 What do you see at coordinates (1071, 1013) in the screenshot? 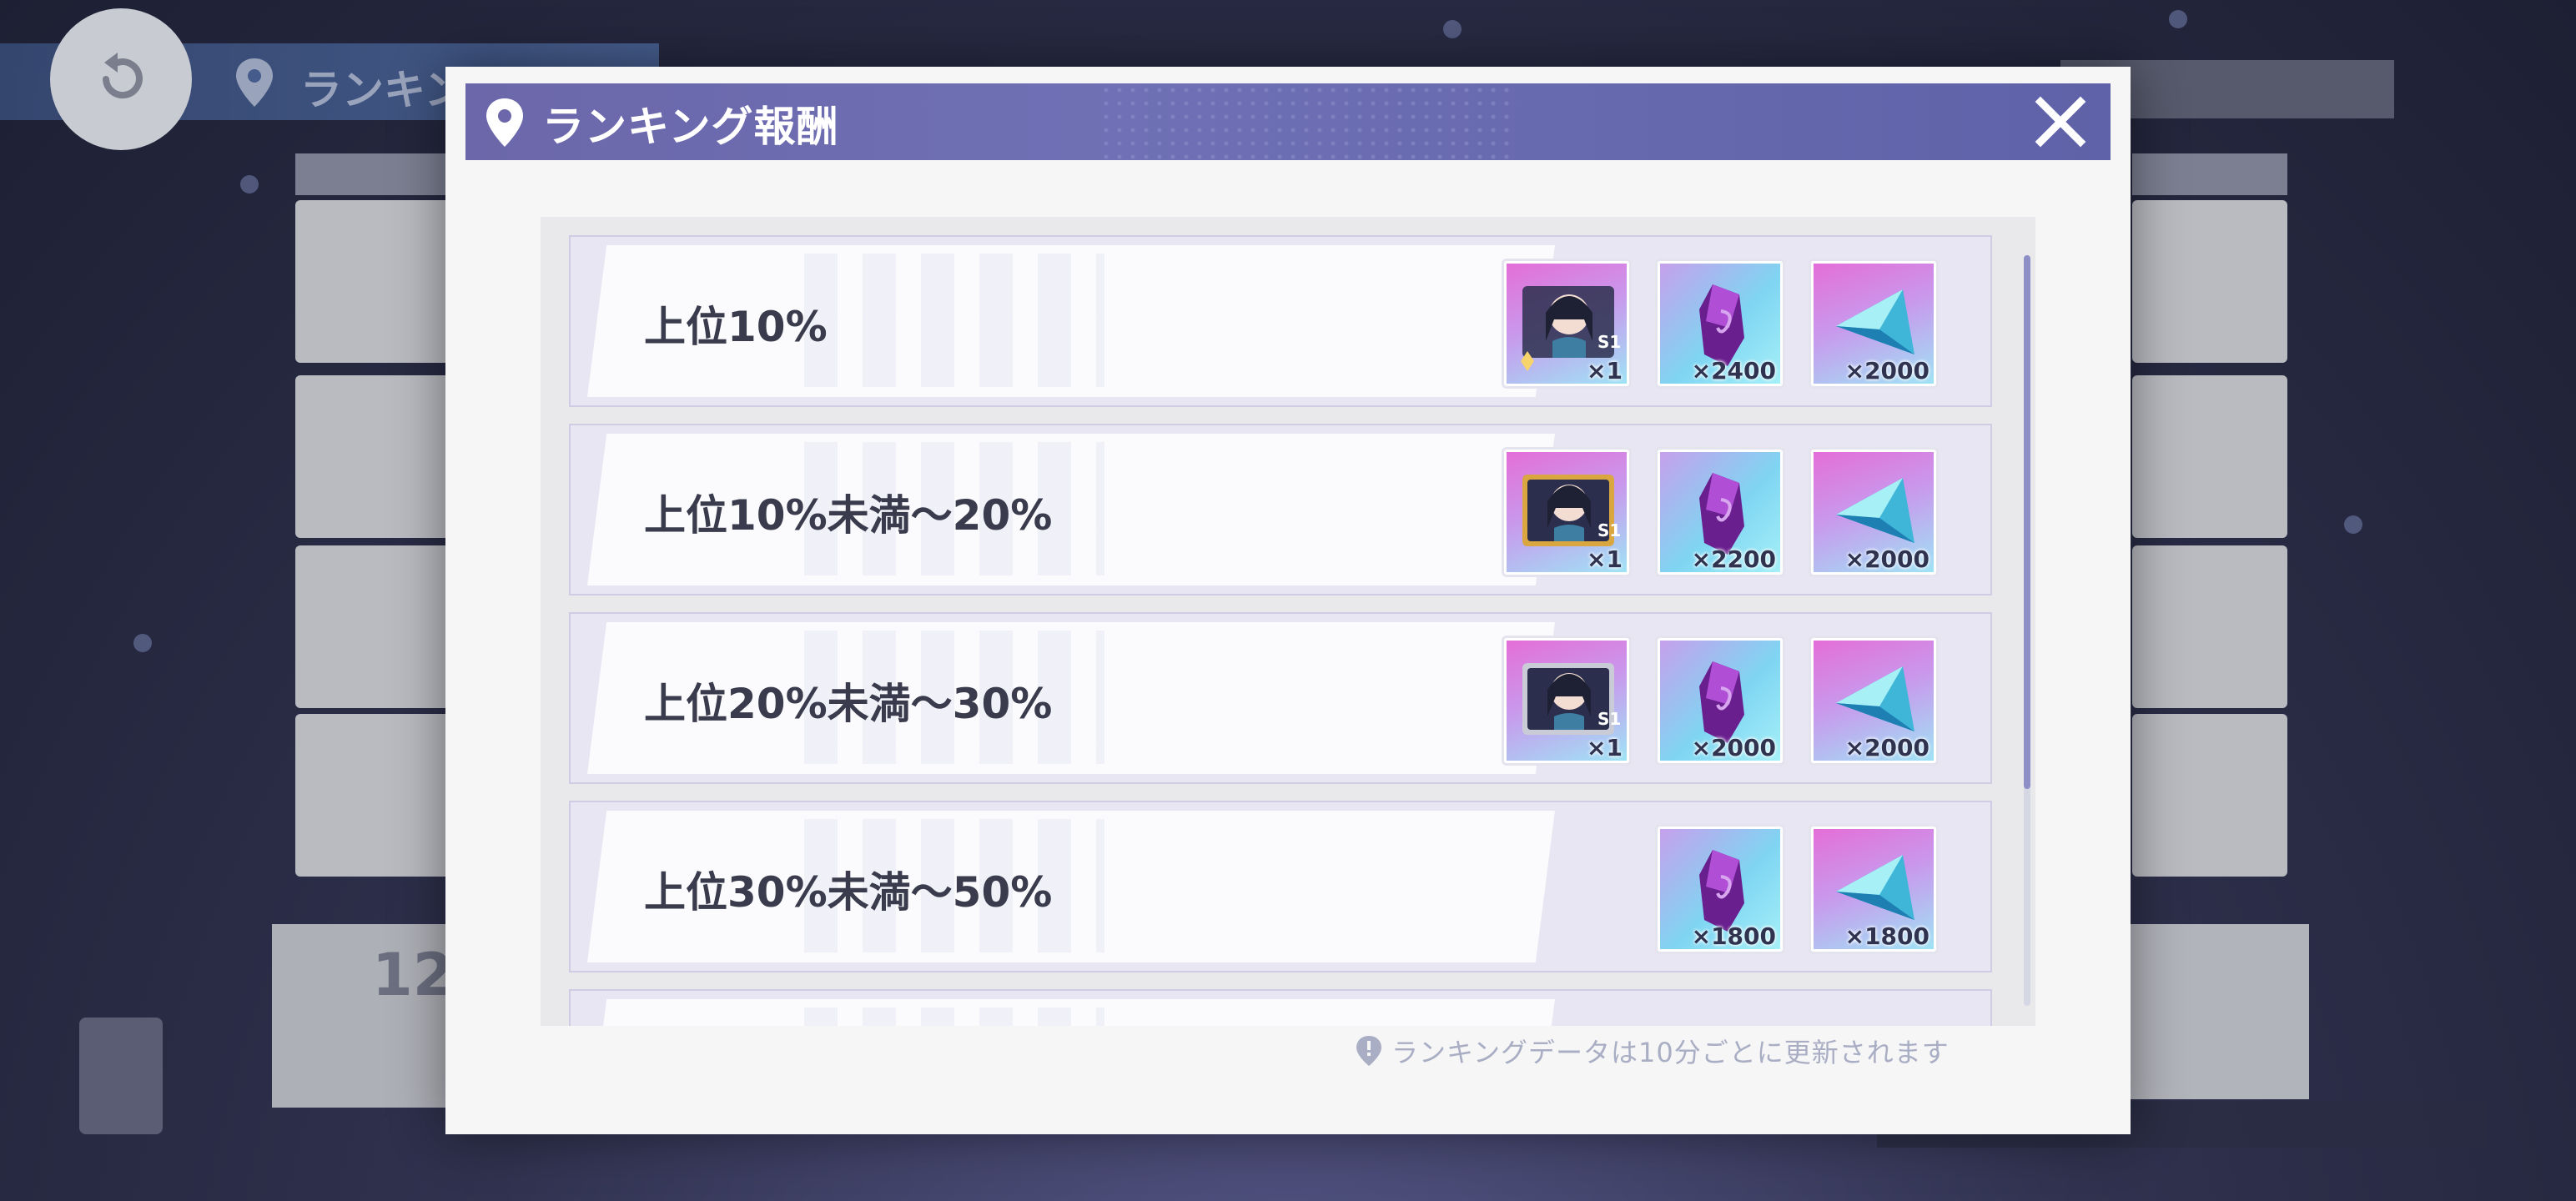
I see `row-panel` at bounding box center [1071, 1013].